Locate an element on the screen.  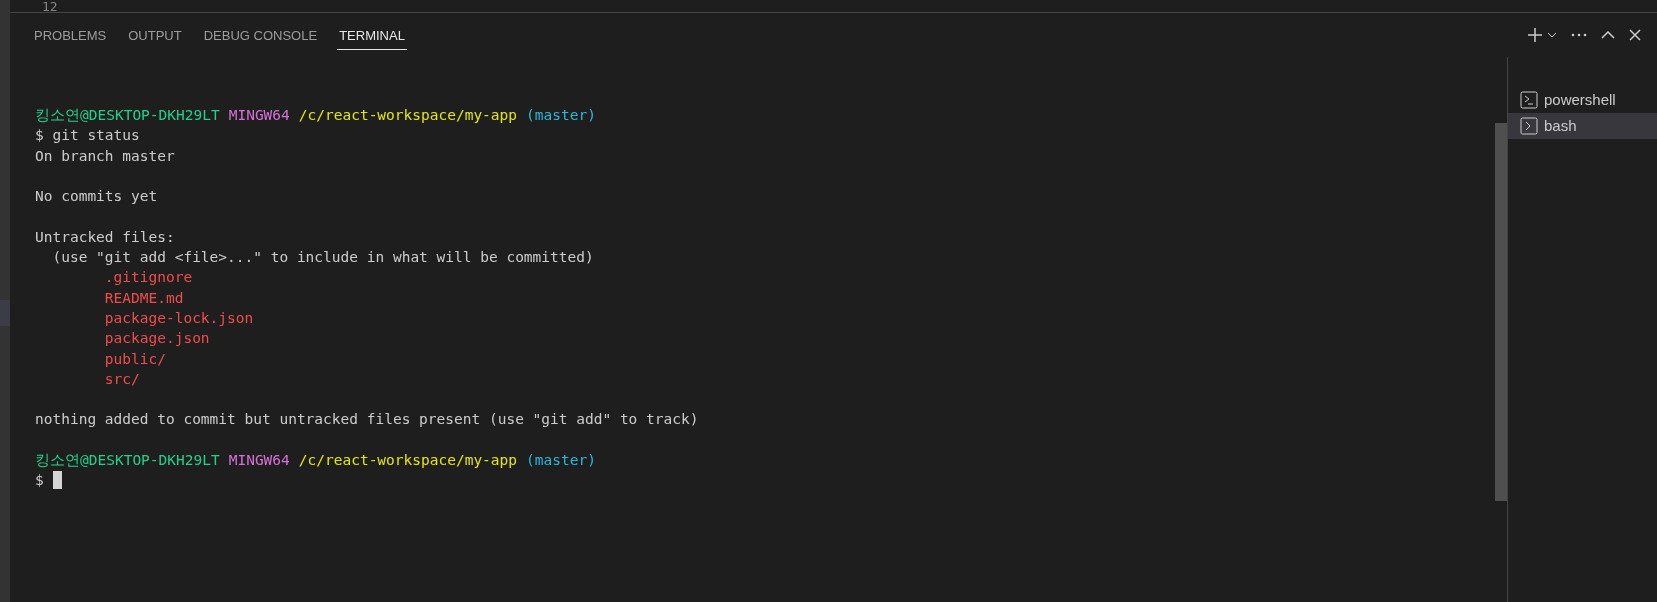
terminal-text: $ git status is located at coordinates (87, 136).